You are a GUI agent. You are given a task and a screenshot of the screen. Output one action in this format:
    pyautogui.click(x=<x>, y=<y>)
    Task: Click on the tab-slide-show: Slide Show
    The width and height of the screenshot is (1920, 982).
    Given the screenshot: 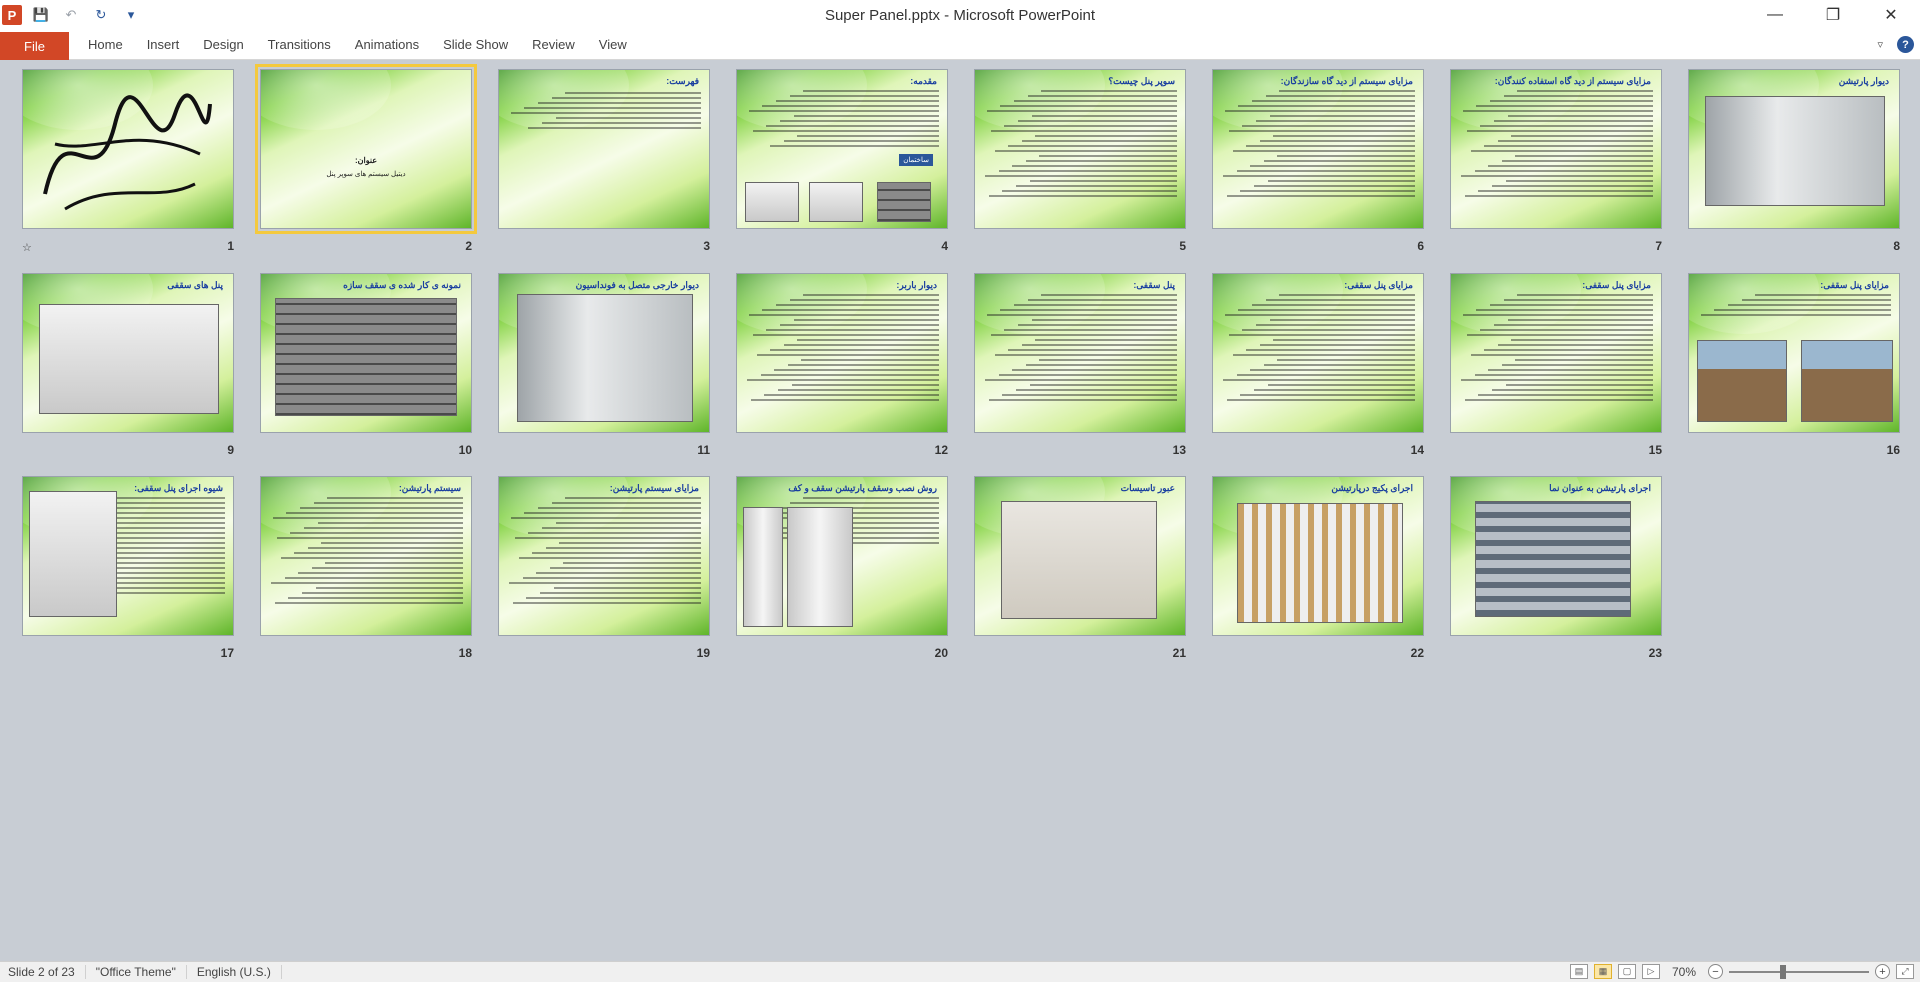 What is the action you would take?
    pyautogui.click(x=475, y=45)
    